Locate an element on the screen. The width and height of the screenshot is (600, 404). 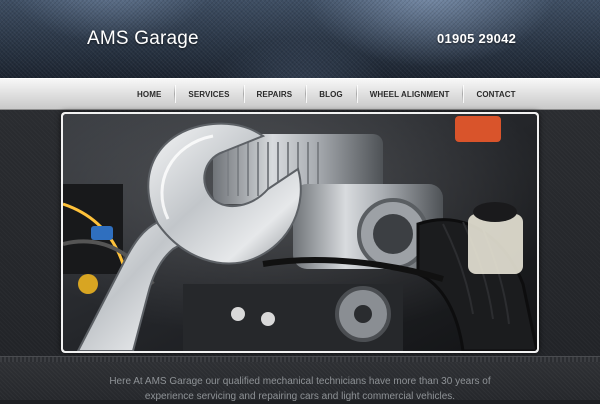
nav-item-repairs: REPAIRS is located at coordinates (275, 94).